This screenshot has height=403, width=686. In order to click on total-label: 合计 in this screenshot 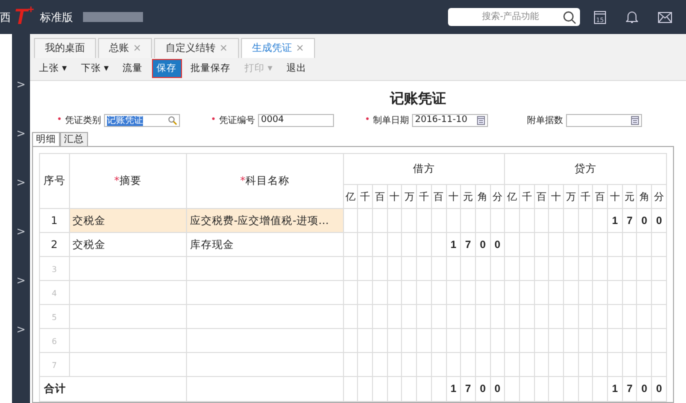, I will do `click(55, 389)`.